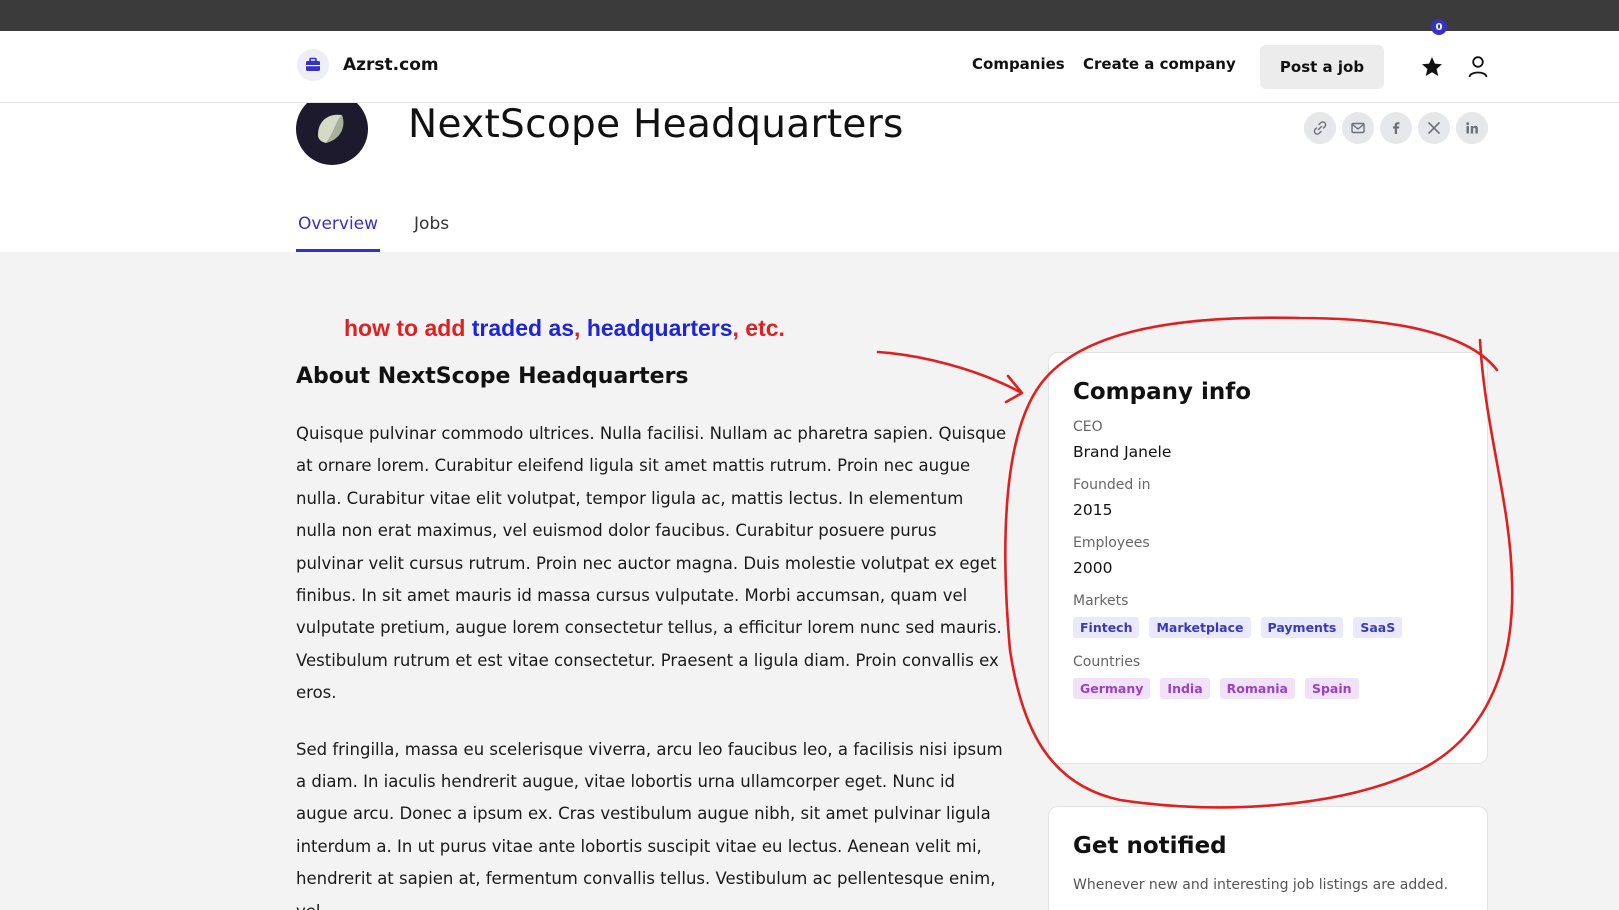 This screenshot has width=1619, height=910. I want to click on annotation-note: how to add traded as, headquarters, etc., so click(564, 328).